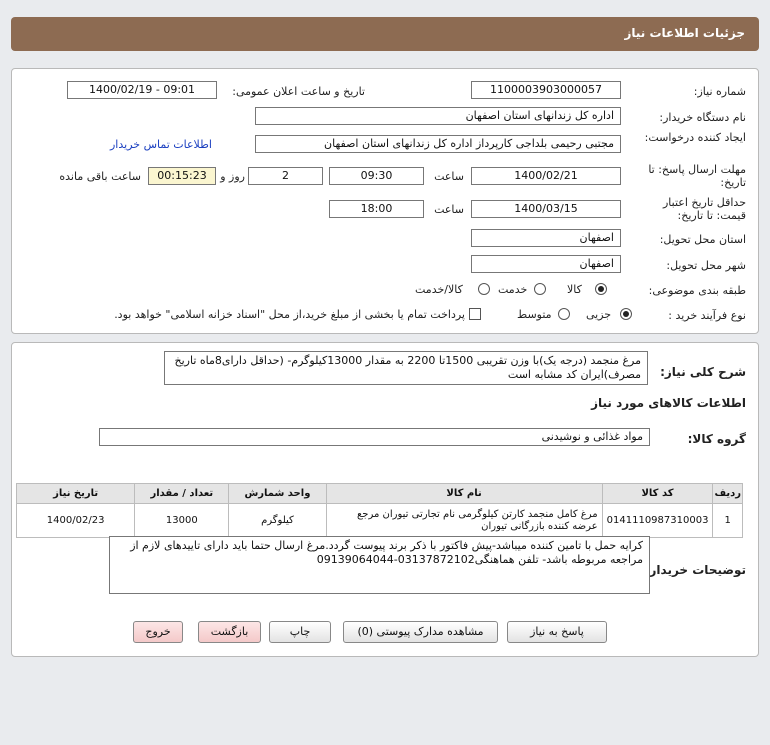 Image resolution: width=770 pixels, height=745 pixels. What do you see at coordinates (285, 176) in the screenshot?
I see `days-field: 2` at bounding box center [285, 176].